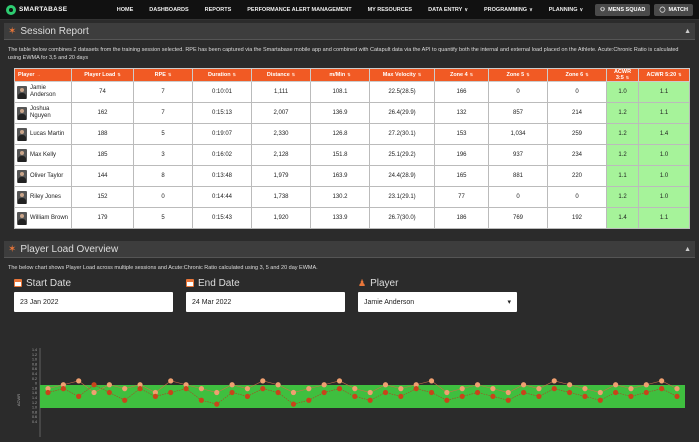 This screenshot has height=442, width=699. I want to click on table-cell: 130.2, so click(340, 197).